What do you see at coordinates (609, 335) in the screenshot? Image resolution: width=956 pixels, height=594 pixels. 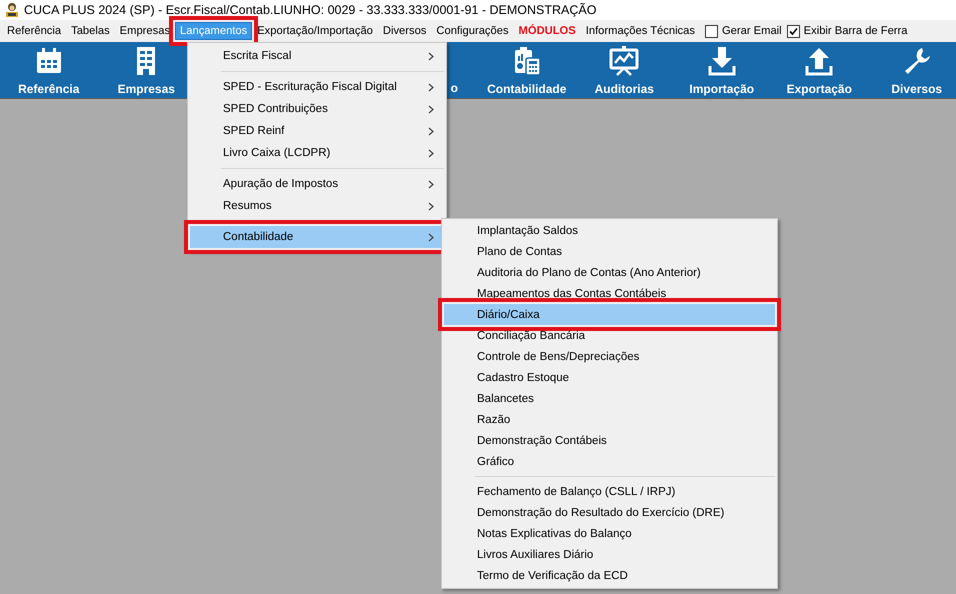 I see `menu-item: Conciliação Bancária` at bounding box center [609, 335].